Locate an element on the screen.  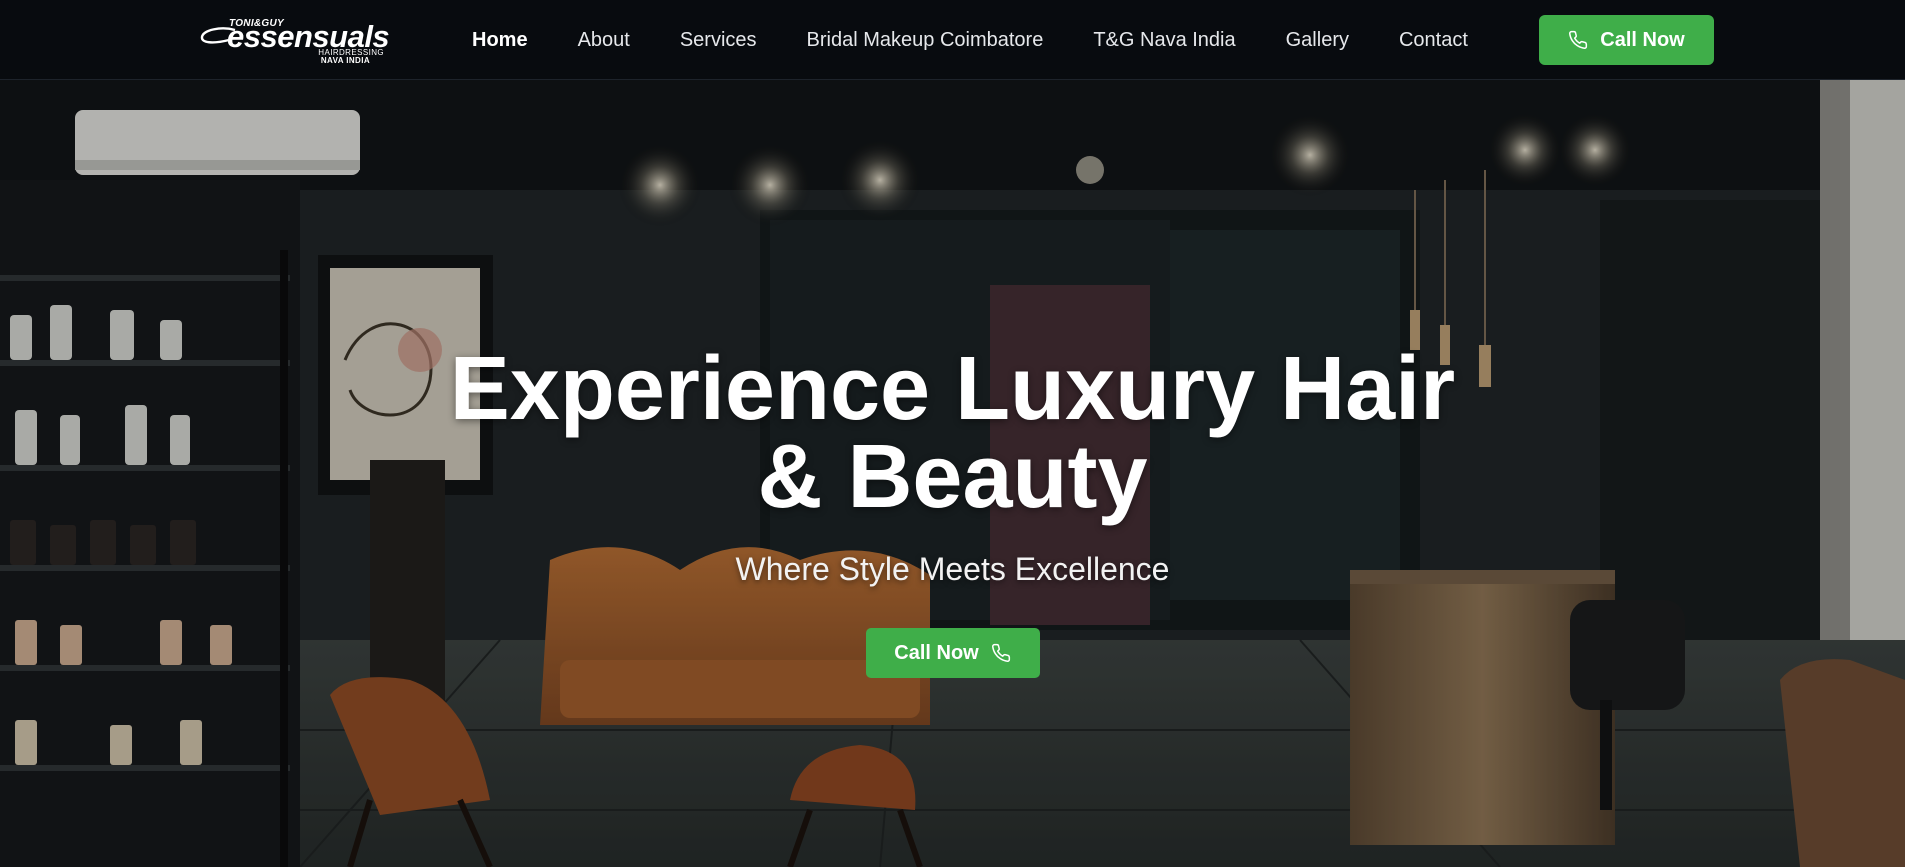
hero-subtitle: Where Style Meets Excellence is located at coordinates (952, 569).